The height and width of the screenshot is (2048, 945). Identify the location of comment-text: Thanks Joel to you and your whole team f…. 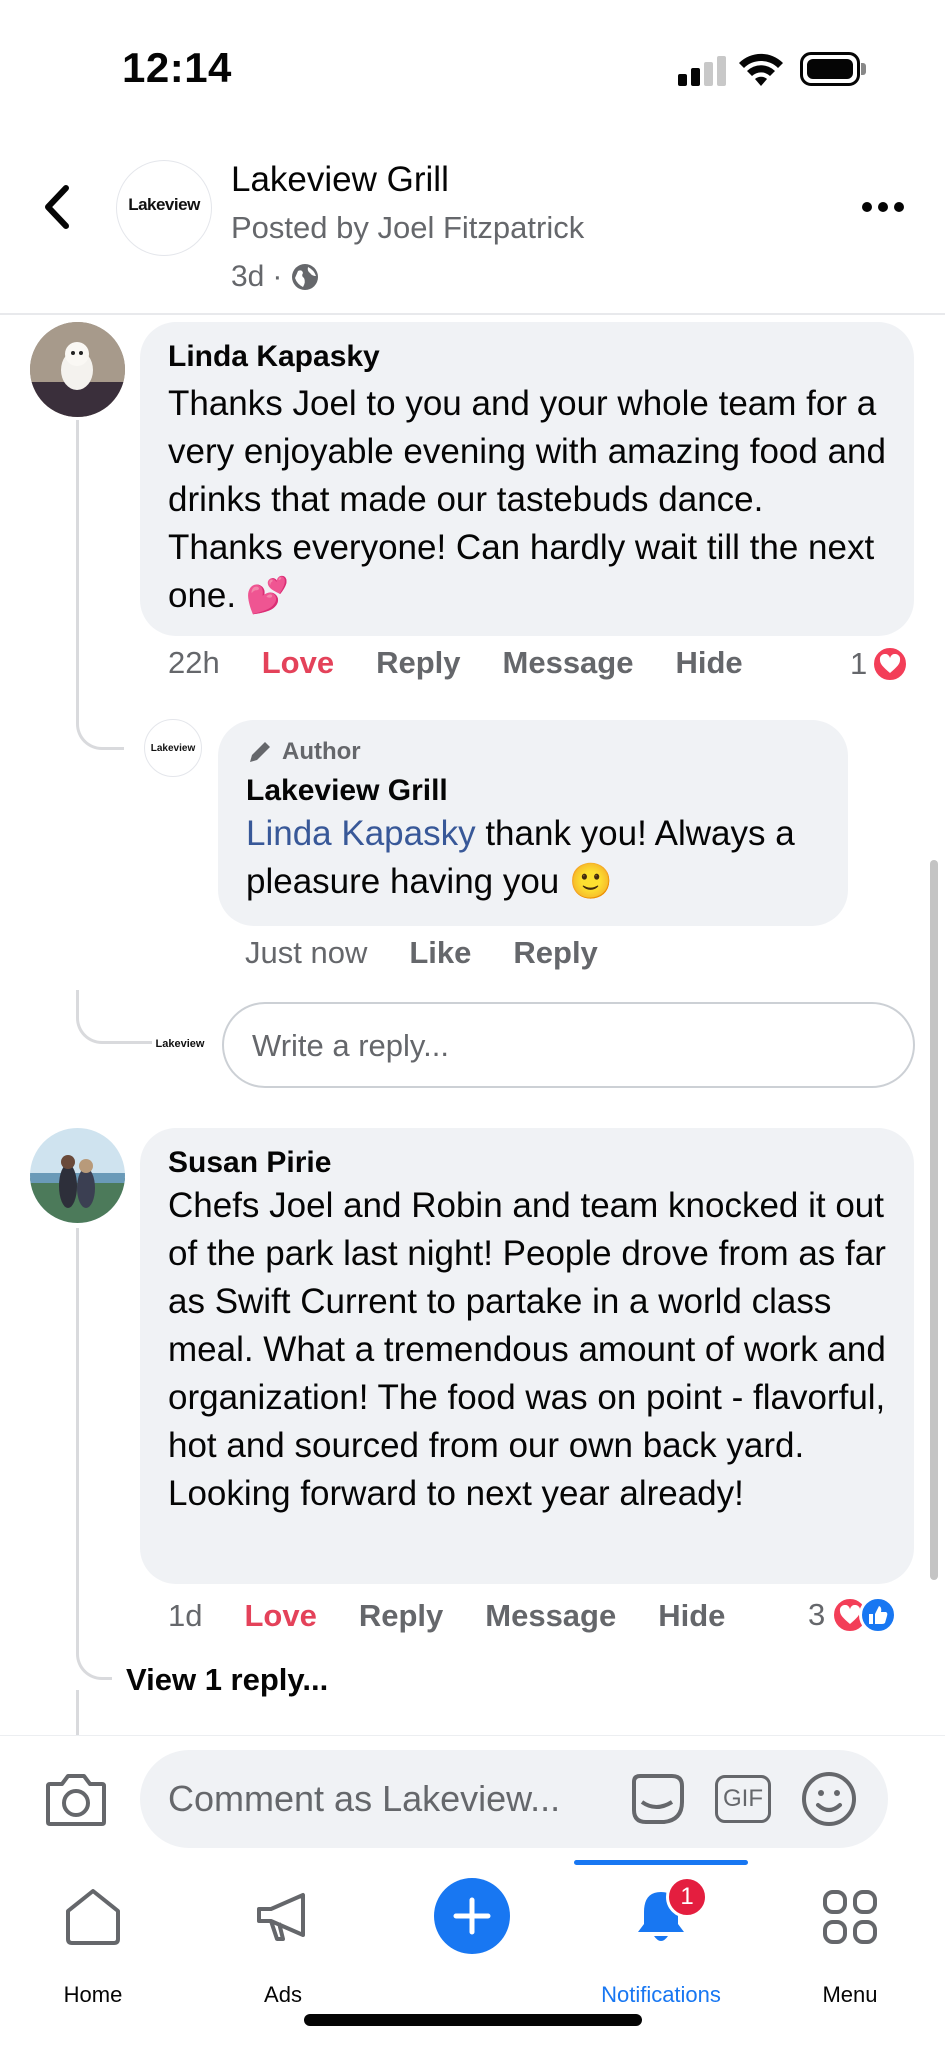
(527, 499).